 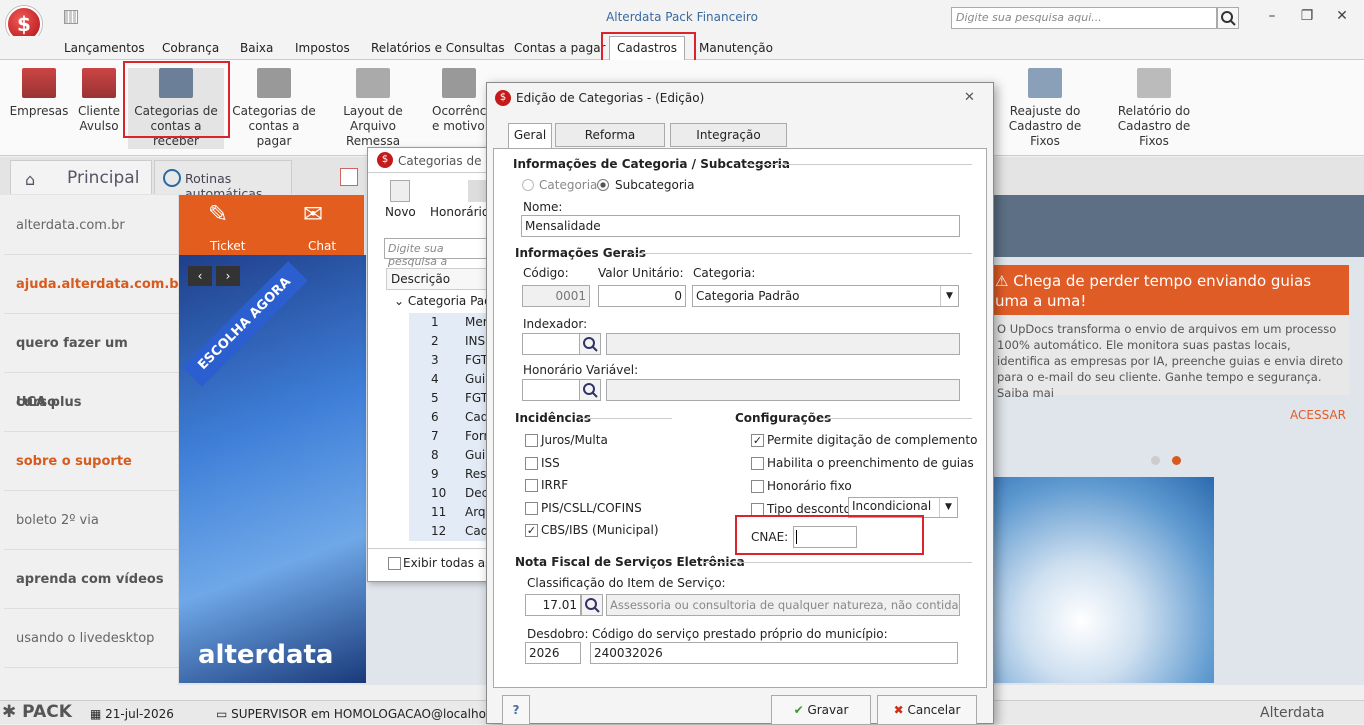 What do you see at coordinates (91, 579) in the screenshot?
I see `sidebar-link-videos: aprenda com vídeos` at bounding box center [91, 579].